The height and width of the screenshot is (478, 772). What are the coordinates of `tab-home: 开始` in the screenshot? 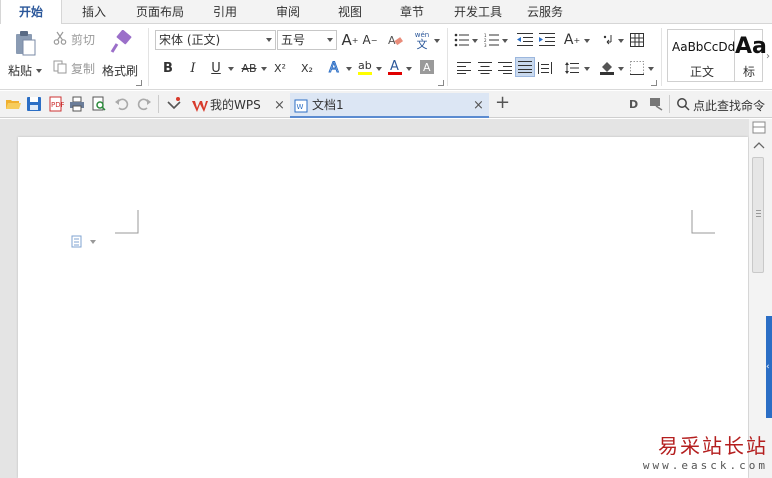 It's located at (31, 12).